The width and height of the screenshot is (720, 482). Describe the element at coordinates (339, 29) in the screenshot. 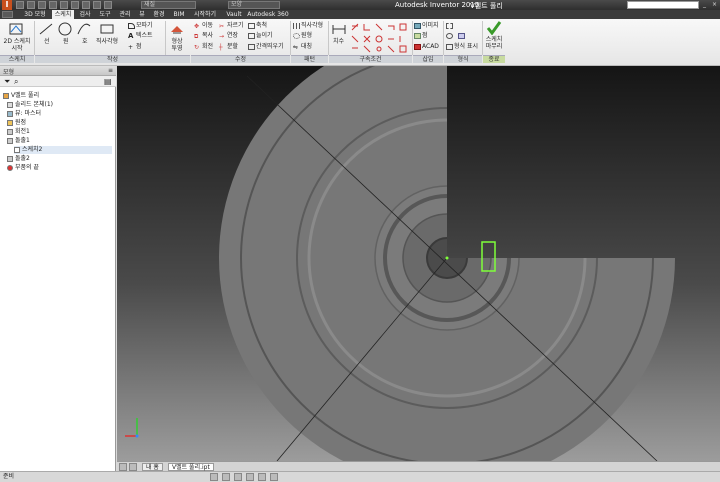

I see `dimension-icon` at that location.